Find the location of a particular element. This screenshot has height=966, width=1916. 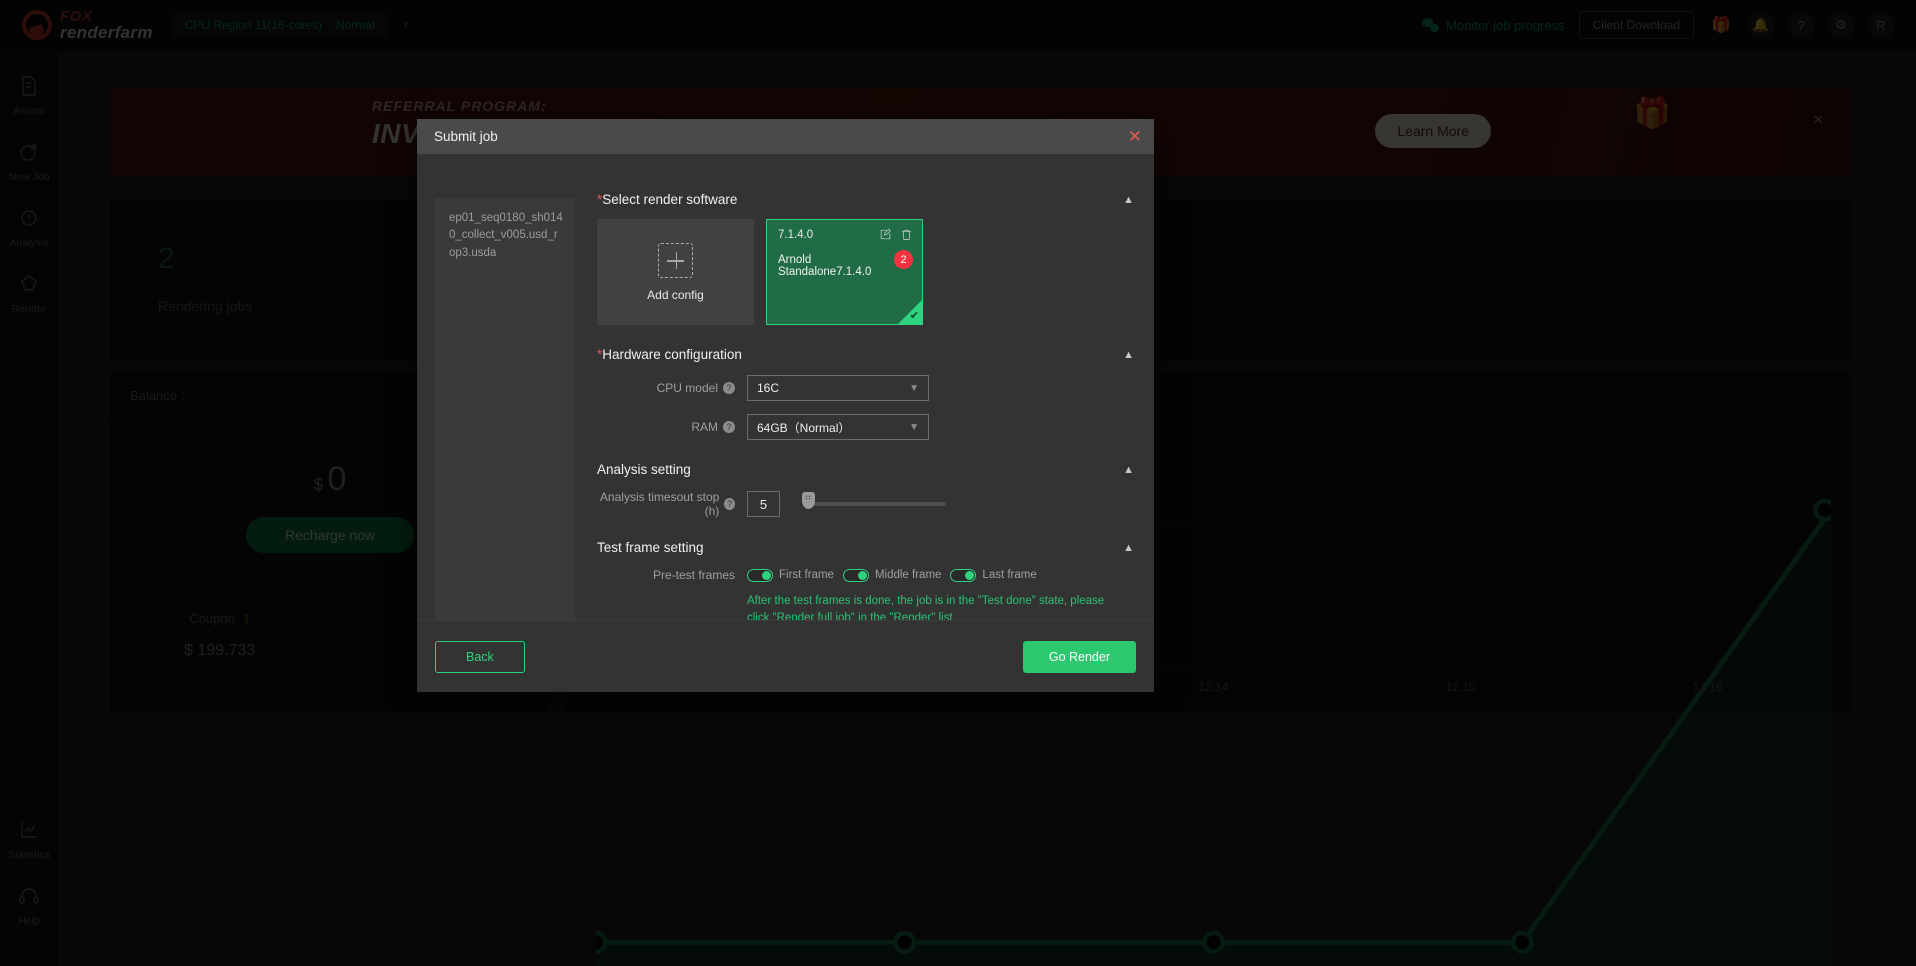

cpu-model-label-text: CPU model is located at coordinates (687, 388).